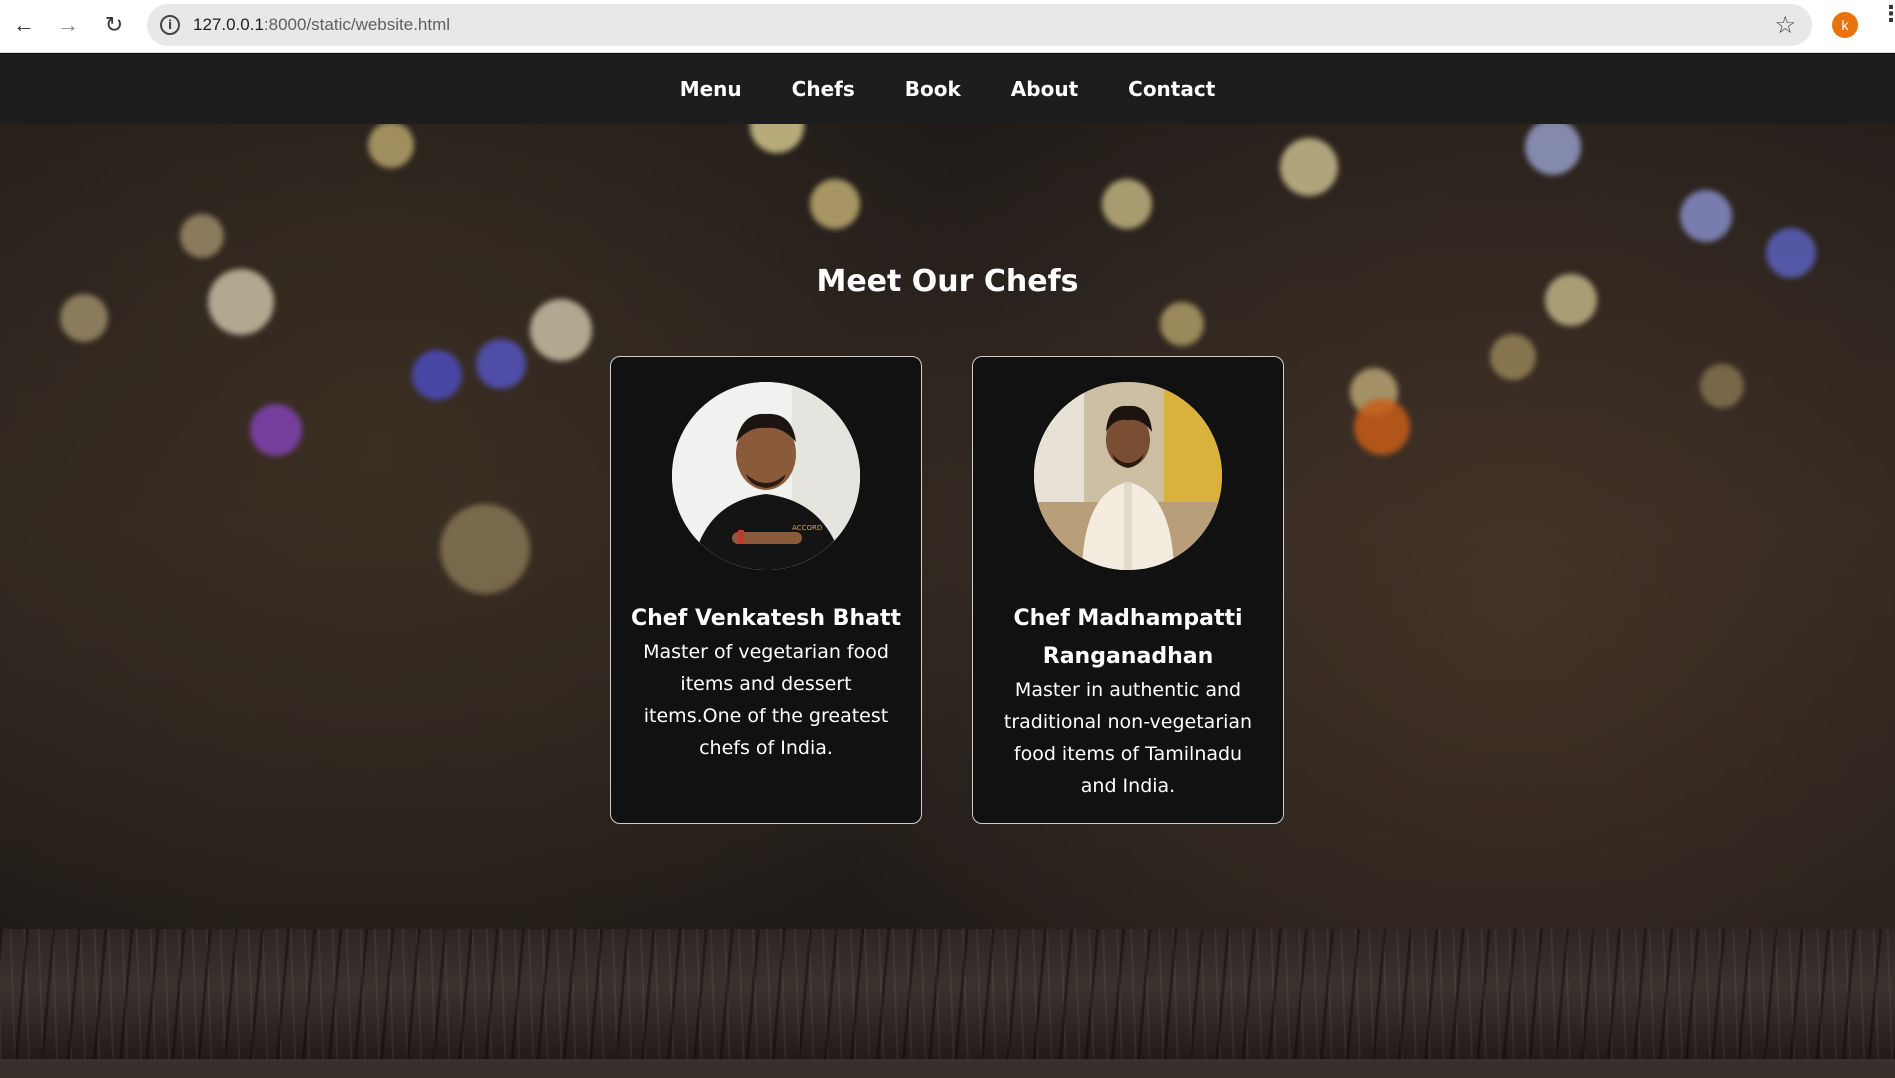 The width and height of the screenshot is (1895, 1078). I want to click on chef-portrait-icon, so click(1128, 476).